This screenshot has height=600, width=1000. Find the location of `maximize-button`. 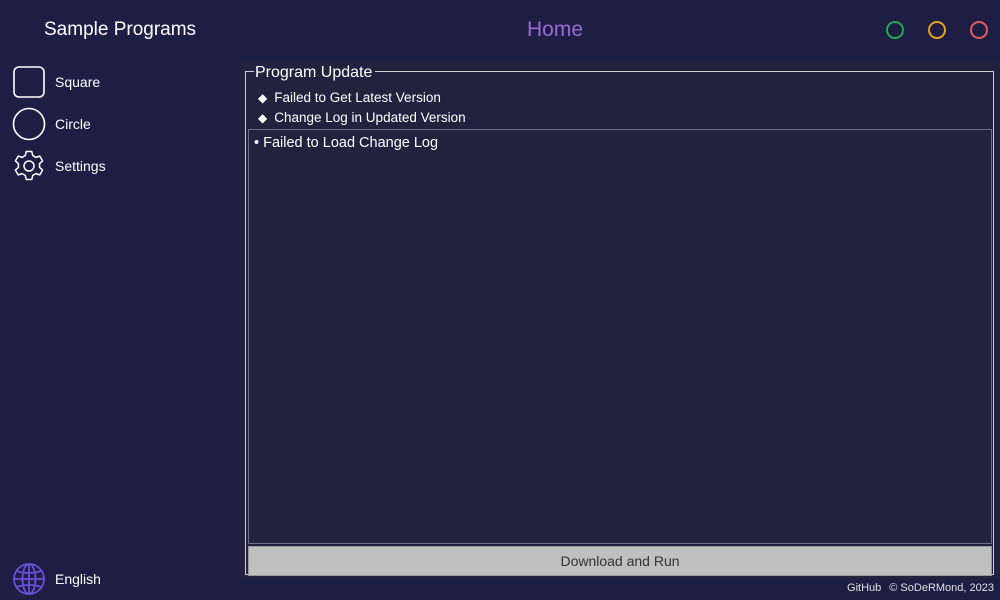

maximize-button is located at coordinates (937, 30).